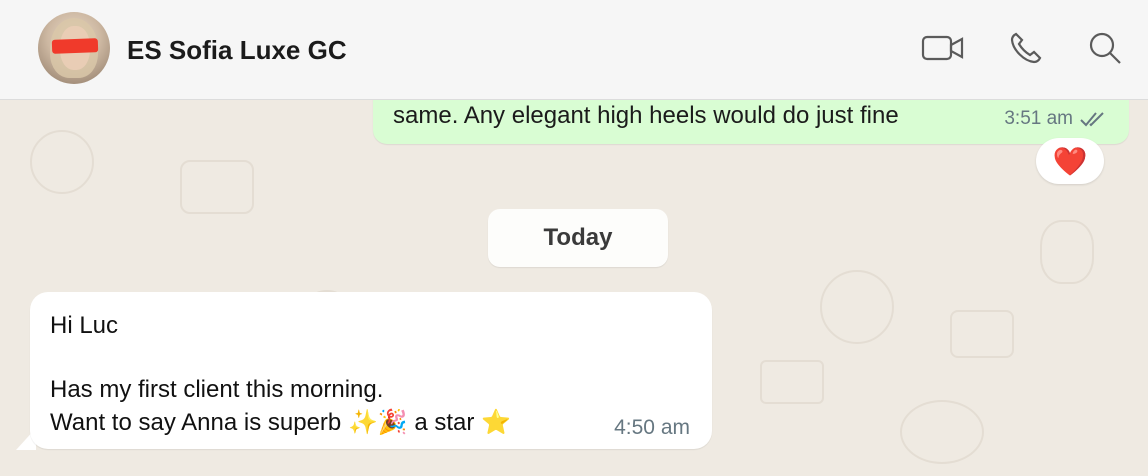  Describe the element at coordinates (1038, 118) in the screenshot. I see `message-time: 3:51 am` at that location.